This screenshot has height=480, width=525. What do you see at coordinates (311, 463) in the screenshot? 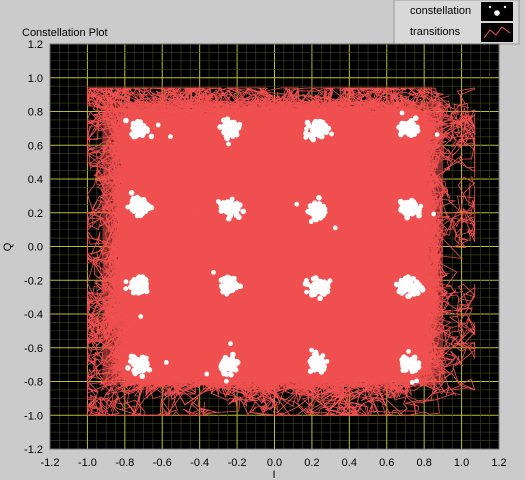
I see `x-tick-label: 0.2` at bounding box center [311, 463].